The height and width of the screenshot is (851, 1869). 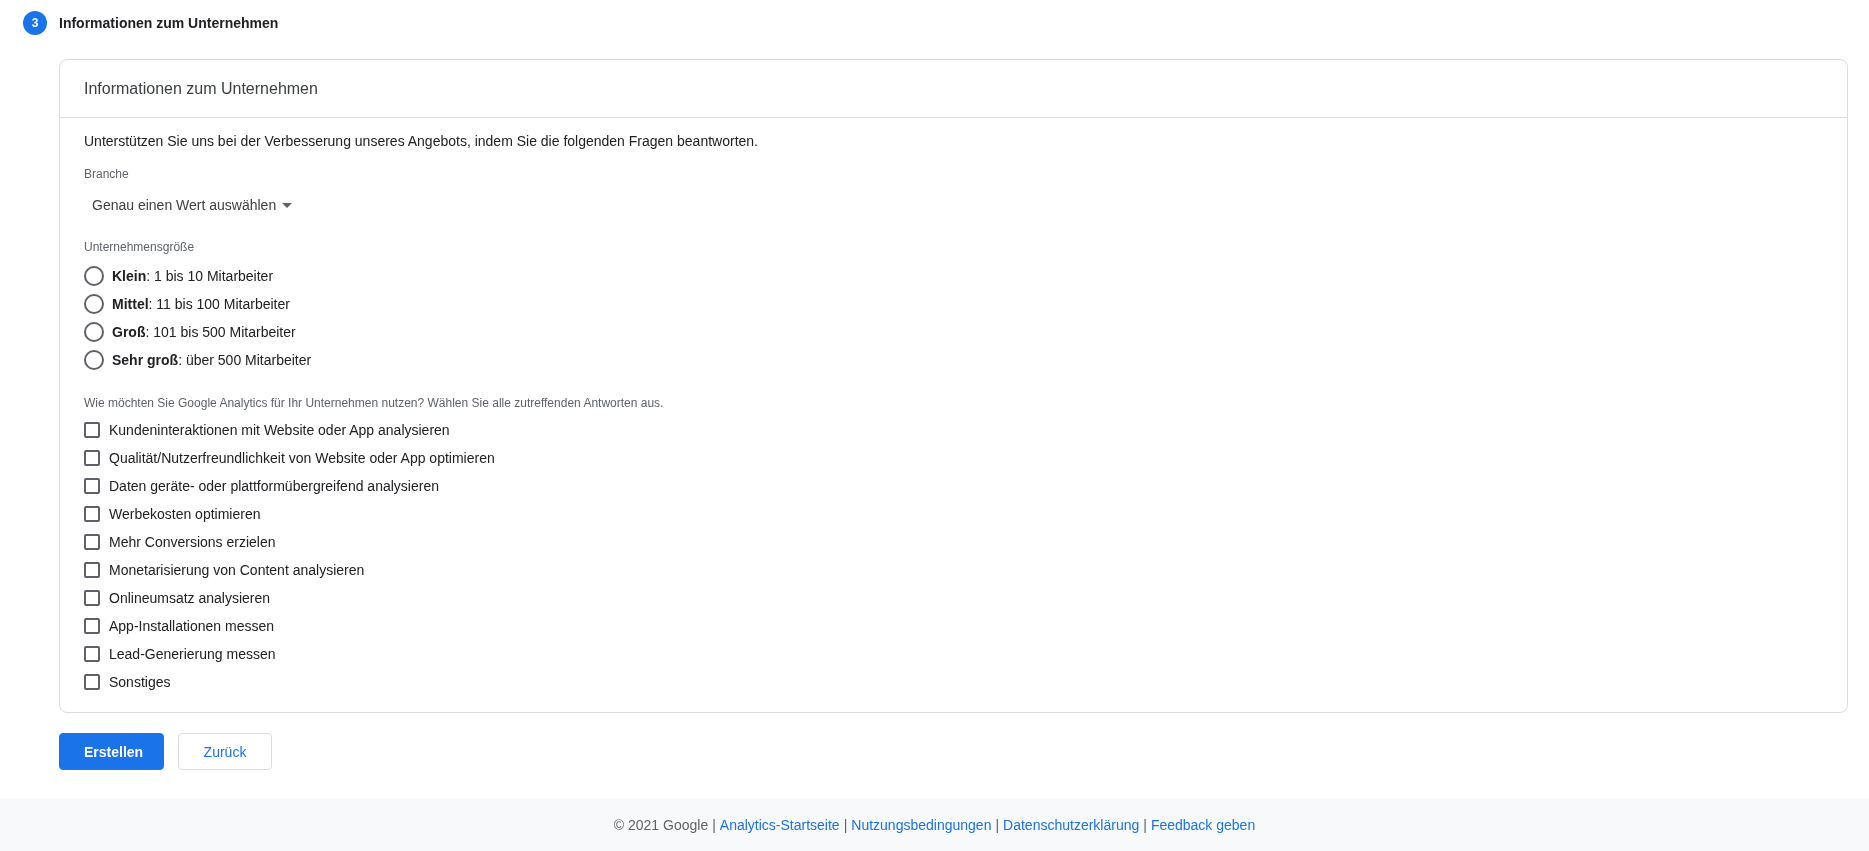 What do you see at coordinates (35, 23) in the screenshot?
I see `step-number-badge: 3` at bounding box center [35, 23].